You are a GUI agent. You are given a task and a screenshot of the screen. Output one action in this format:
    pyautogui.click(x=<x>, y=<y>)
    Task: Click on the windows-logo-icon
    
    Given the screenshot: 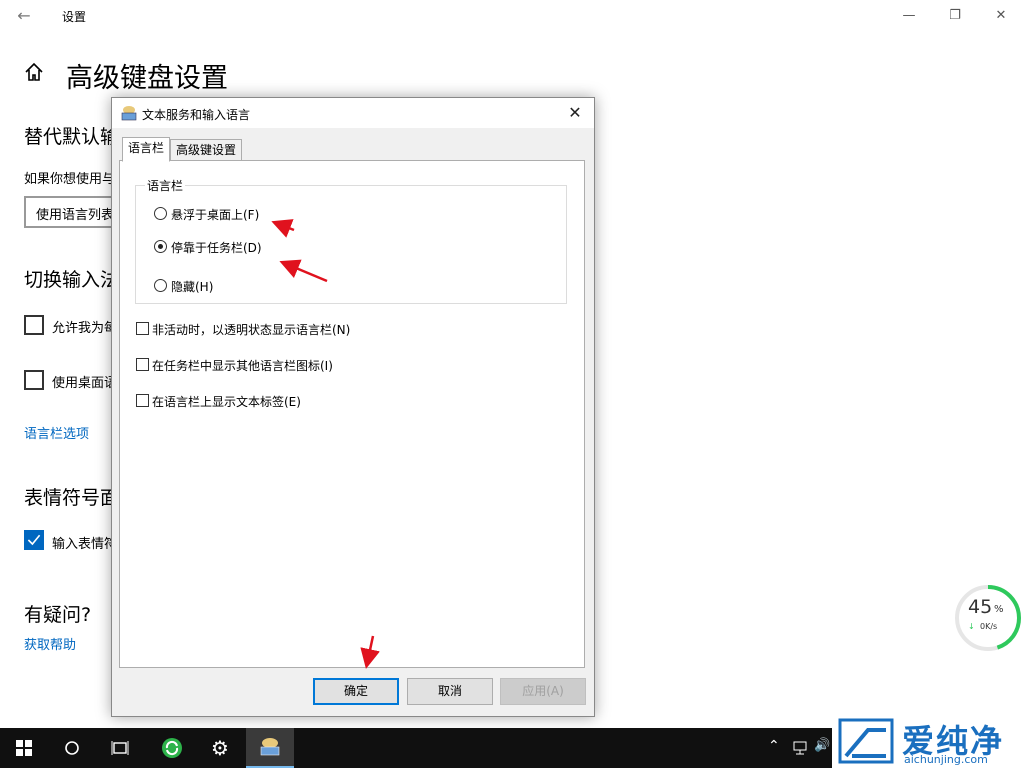 What is the action you would take?
    pyautogui.click(x=24, y=748)
    